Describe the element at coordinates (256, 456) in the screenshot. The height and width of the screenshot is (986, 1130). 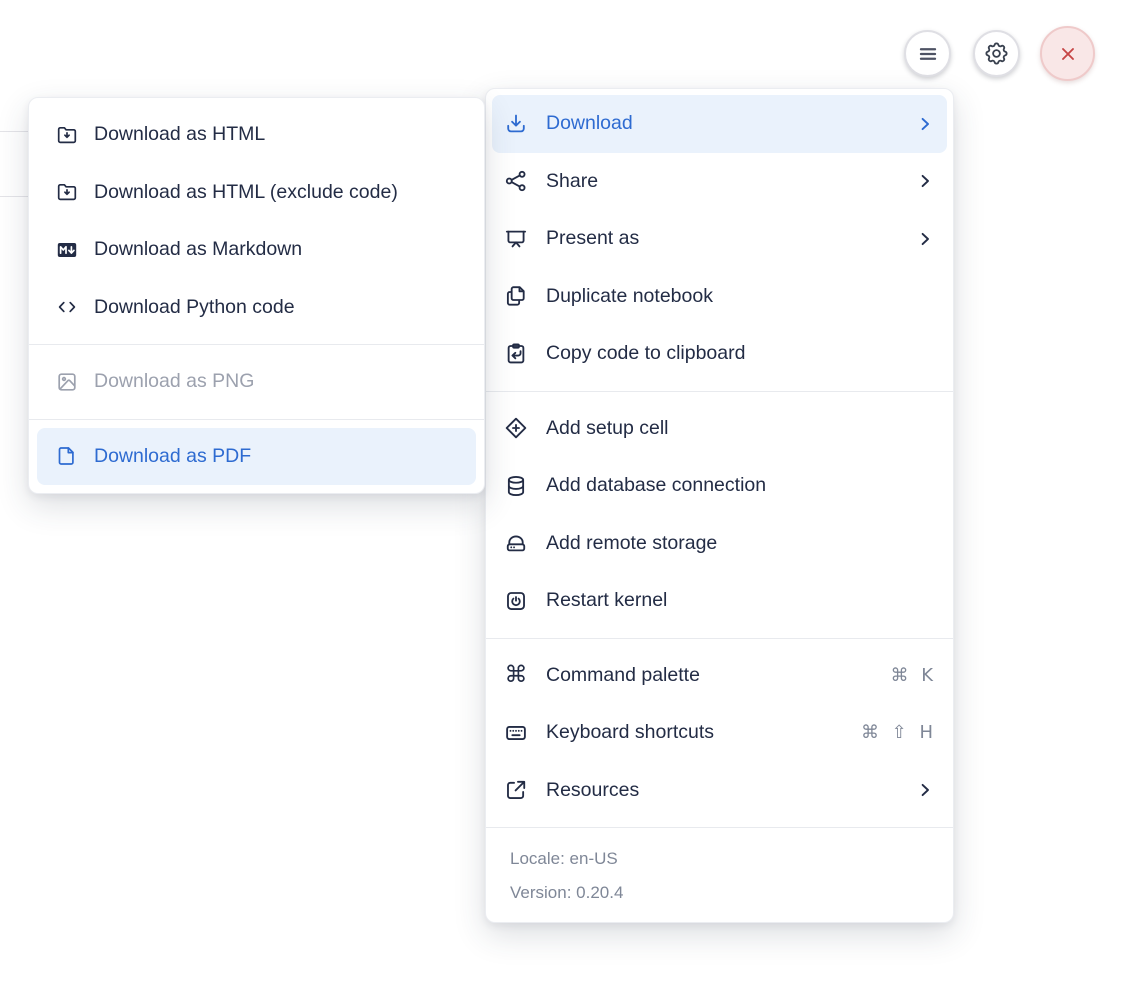
I see `submenu-item-download-as-pdf: Download as PDF` at that location.